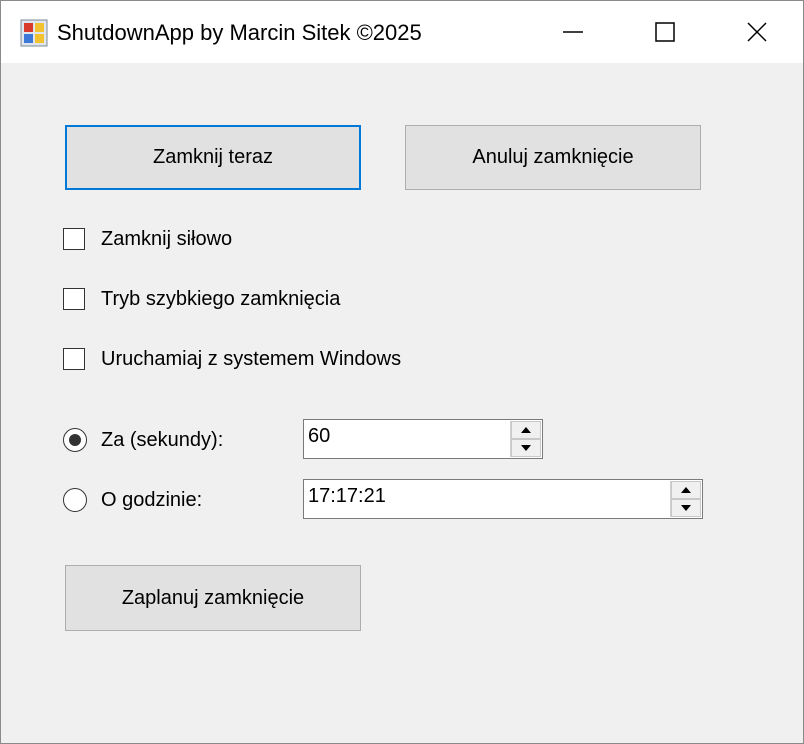 The height and width of the screenshot is (744, 804). What do you see at coordinates (251, 358) in the screenshot?
I see `run-with-windows-label: Uruchamiaj z systemem Windows` at bounding box center [251, 358].